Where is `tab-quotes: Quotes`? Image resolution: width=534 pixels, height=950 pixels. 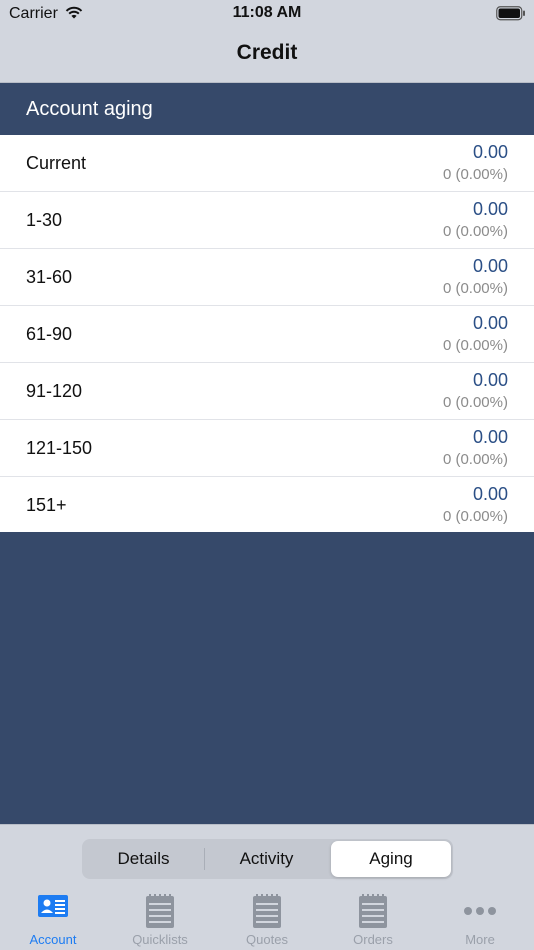
tab-quotes: Quotes is located at coordinates (267, 918).